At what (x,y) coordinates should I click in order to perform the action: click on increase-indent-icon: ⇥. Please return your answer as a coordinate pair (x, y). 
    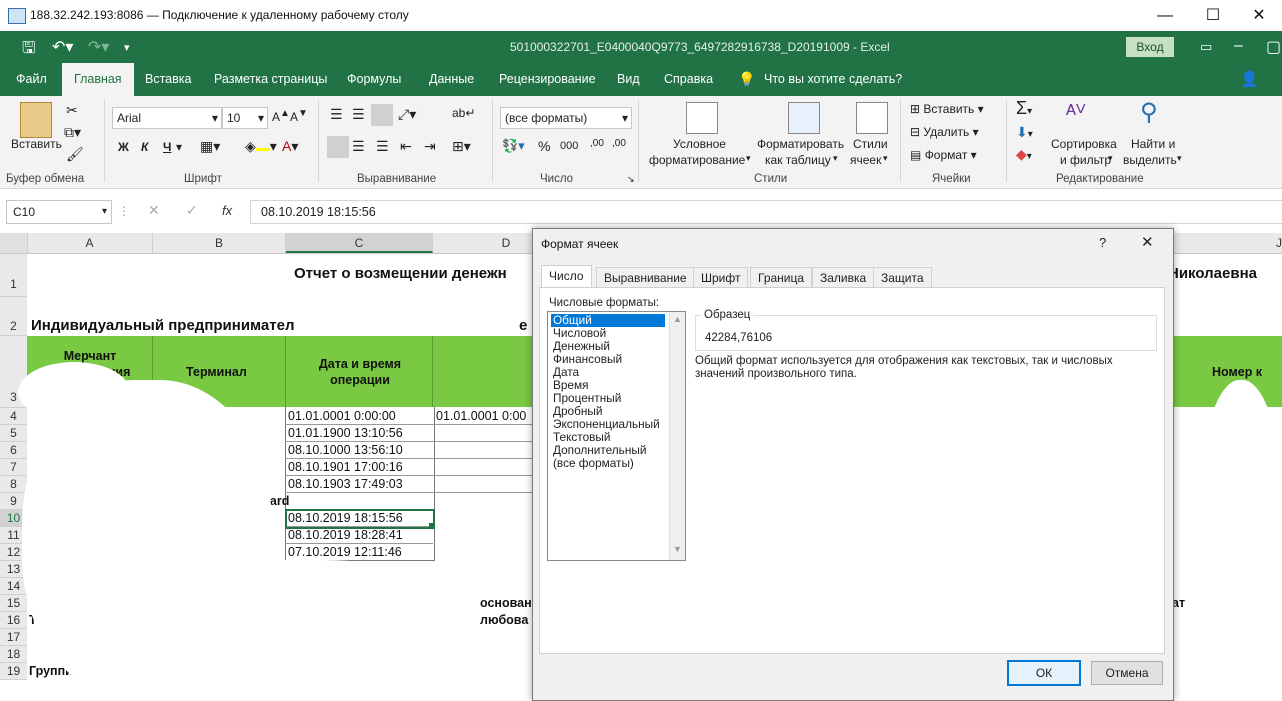
    Looking at the image, I should click on (430, 146).